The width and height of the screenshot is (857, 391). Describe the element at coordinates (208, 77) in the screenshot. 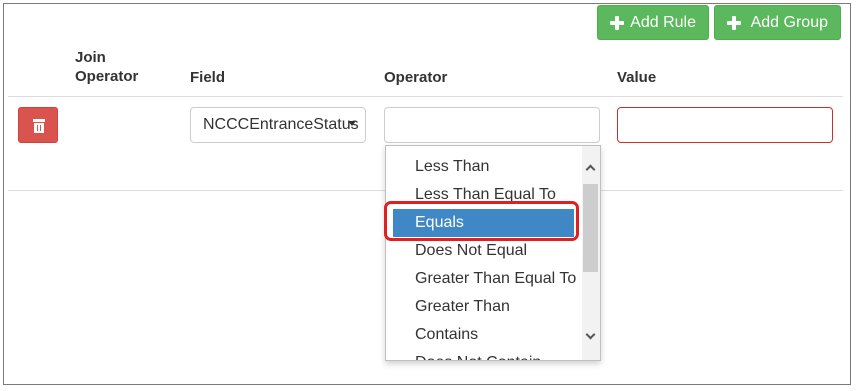

I see `column-header-field: Field` at that location.